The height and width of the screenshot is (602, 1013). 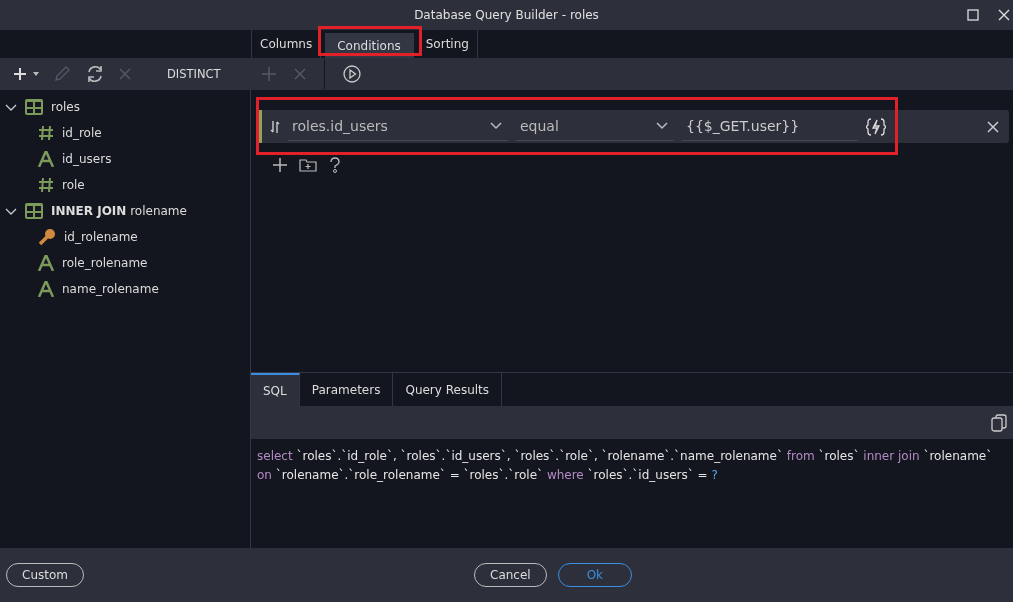 What do you see at coordinates (999, 422) in the screenshot?
I see `copy-icon` at bounding box center [999, 422].